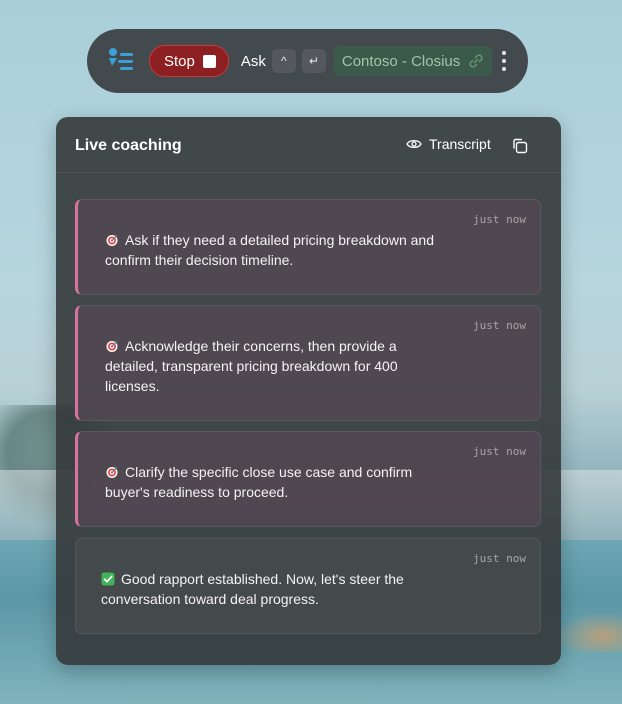 This screenshot has height=704, width=622. Describe the element at coordinates (460, 144) in the screenshot. I see `transcript-label: Transcript` at that location.